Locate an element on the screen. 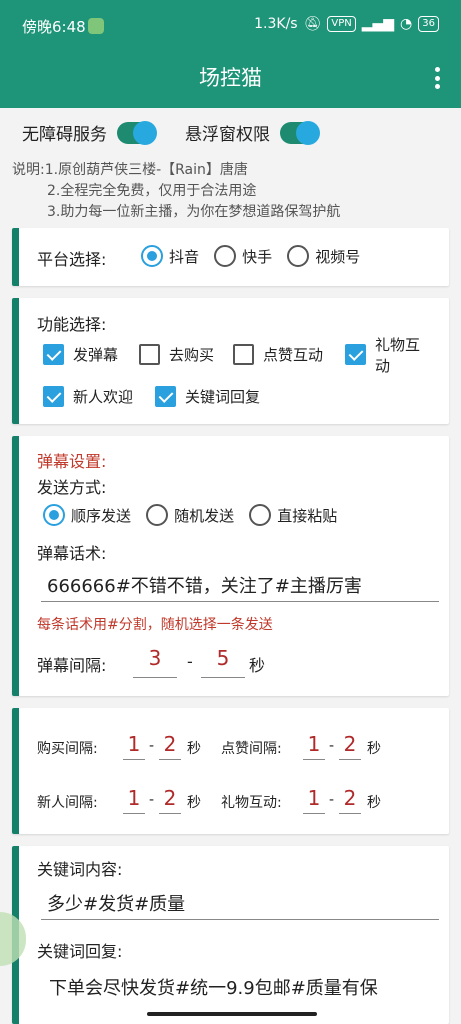  vpn-badge: VPN is located at coordinates (341, 24).